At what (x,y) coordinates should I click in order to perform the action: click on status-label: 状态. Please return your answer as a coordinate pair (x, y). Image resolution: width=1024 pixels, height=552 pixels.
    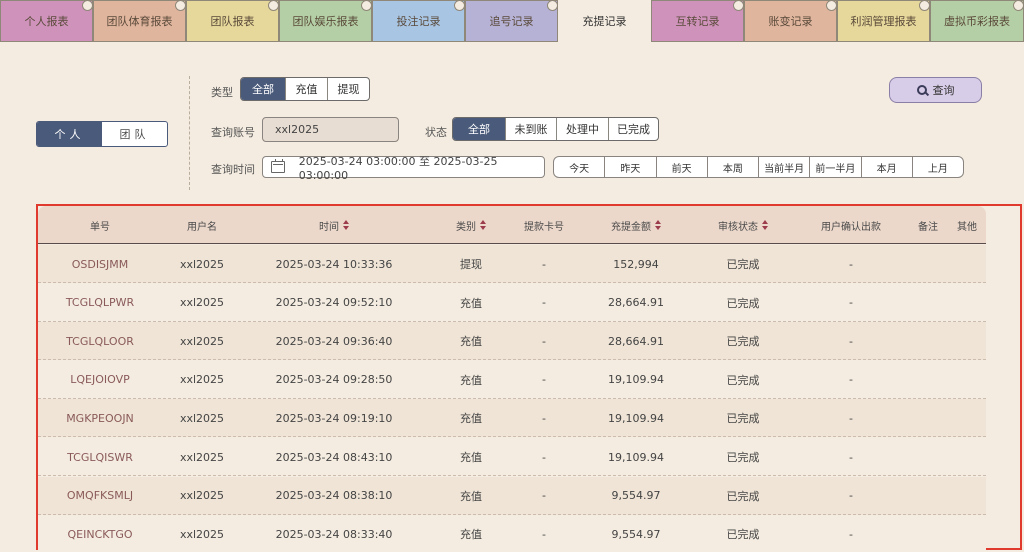
    Looking at the image, I should click on (436, 132).